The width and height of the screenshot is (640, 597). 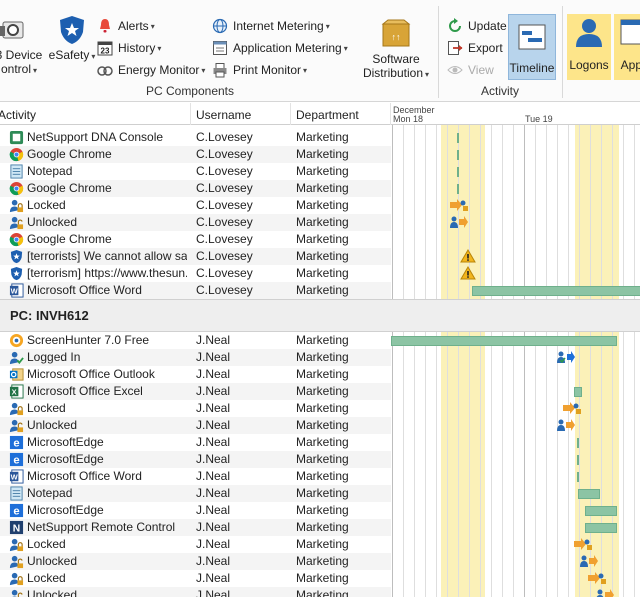 I want to click on print-monitor-button: Print Monitor ▾, so click(x=259, y=70).